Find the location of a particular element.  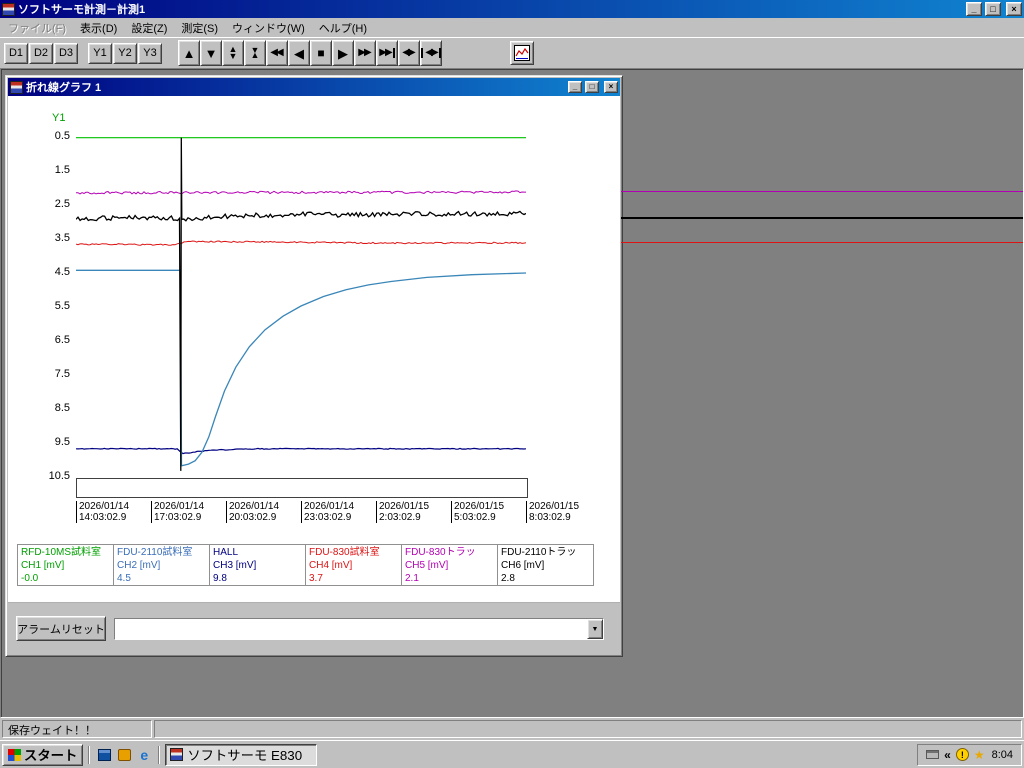

x-tick-time: 23:03:02.9 is located at coordinates (328, 517).